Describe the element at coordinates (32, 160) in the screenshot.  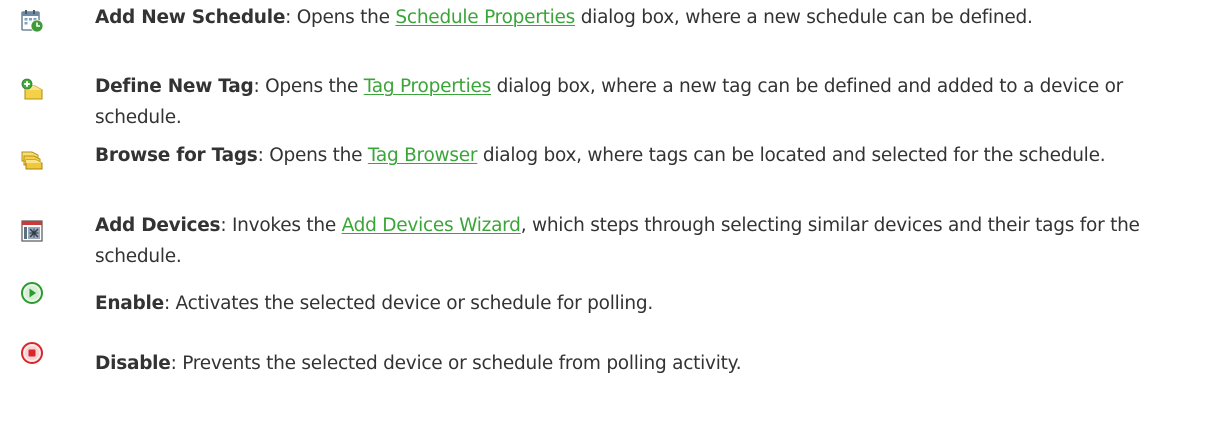
I see `browse-tags-icon` at that location.